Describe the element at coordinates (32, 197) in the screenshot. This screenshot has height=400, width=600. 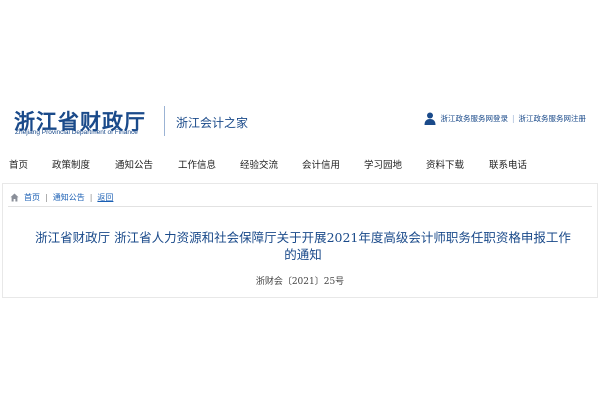
I see `breadcrumb-home: 首页` at that location.